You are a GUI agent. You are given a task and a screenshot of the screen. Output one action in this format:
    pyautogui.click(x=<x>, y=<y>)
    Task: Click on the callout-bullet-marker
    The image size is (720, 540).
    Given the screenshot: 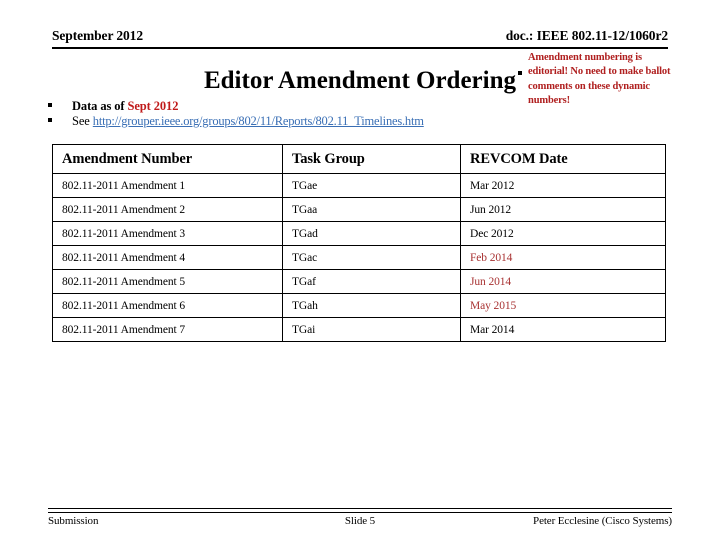 What is the action you would take?
    pyautogui.click(x=520, y=73)
    